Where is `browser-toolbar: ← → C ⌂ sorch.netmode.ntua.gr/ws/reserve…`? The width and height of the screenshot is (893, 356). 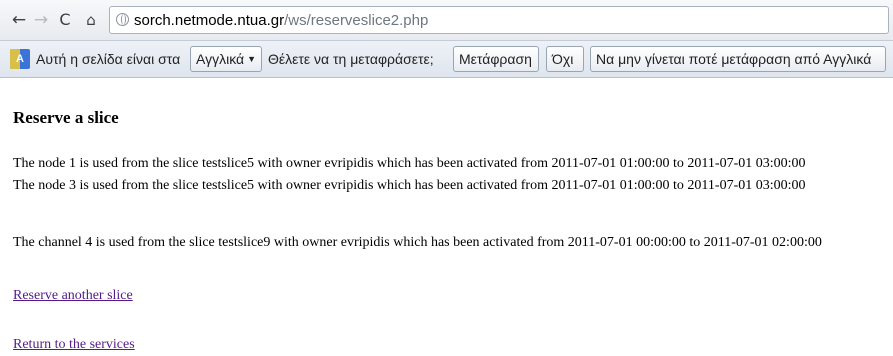 browser-toolbar: ← → C ⌂ sorch.netmode.ntua.gr/ws/reserve… is located at coordinates (446, 20).